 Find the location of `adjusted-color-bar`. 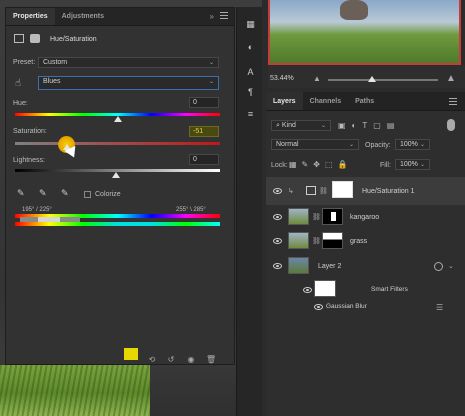

adjusted-color-bar is located at coordinates (117, 224).